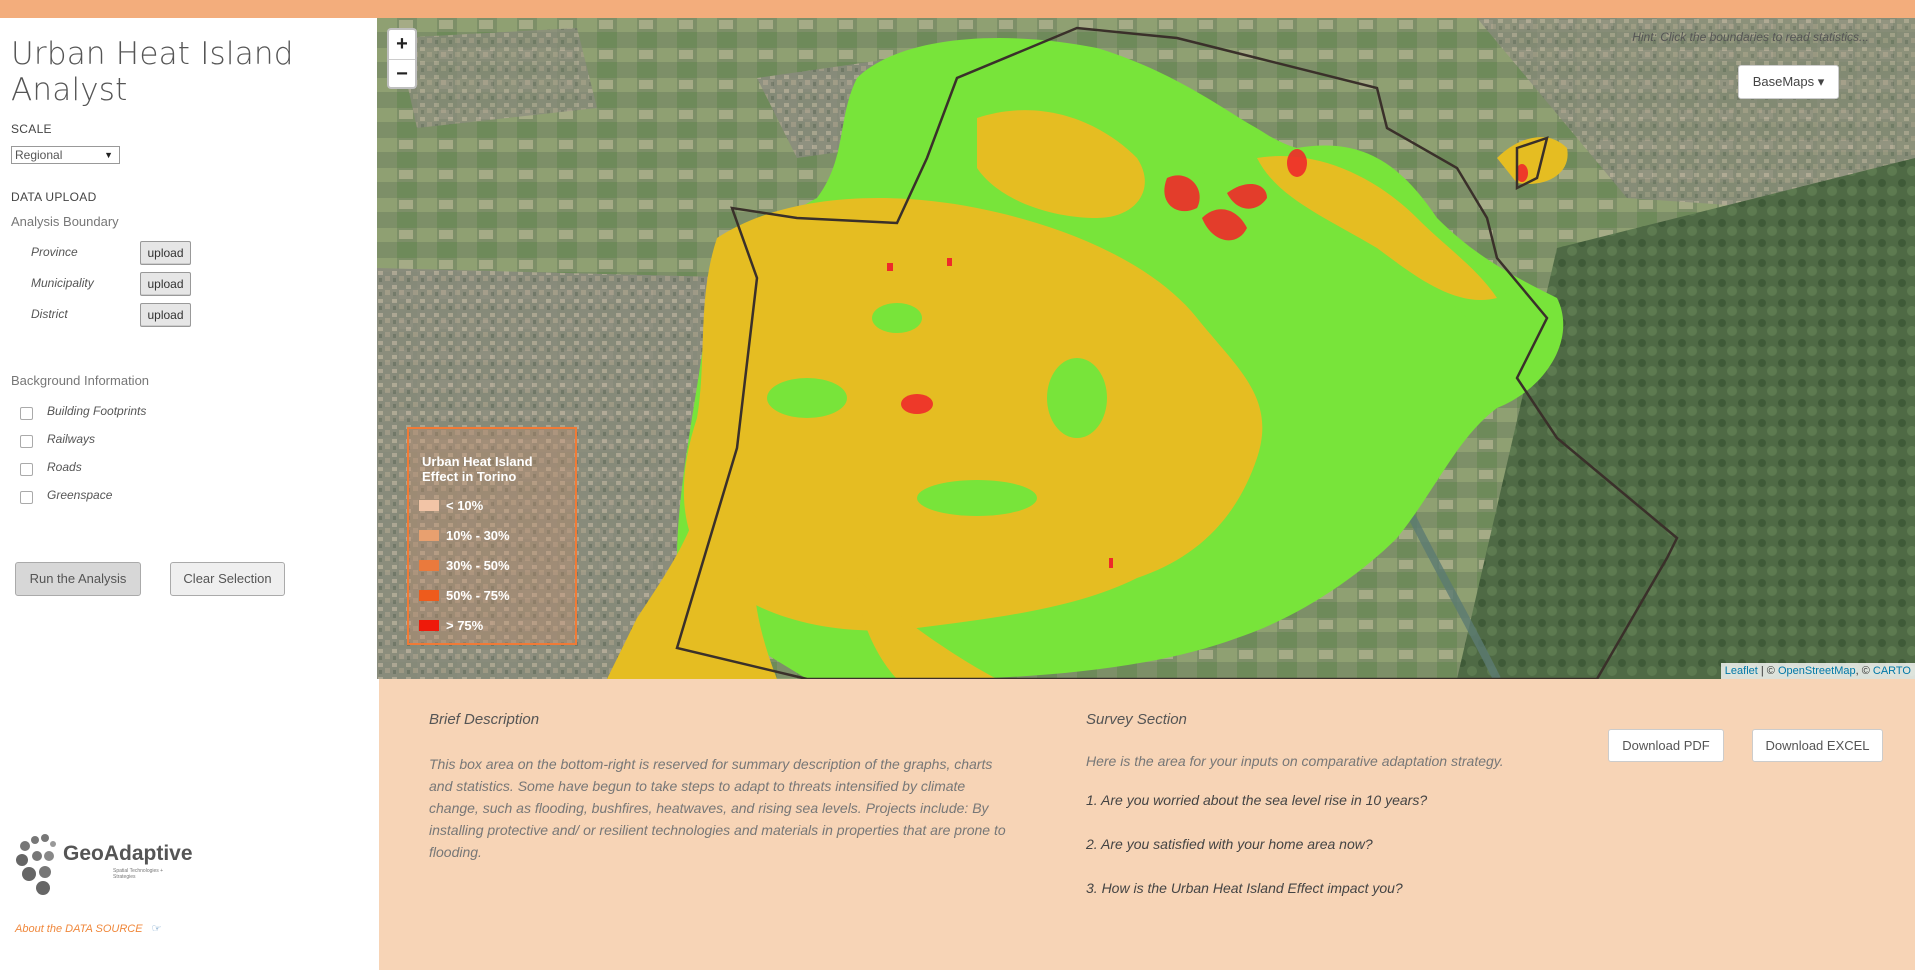 The width and height of the screenshot is (1915, 970). What do you see at coordinates (165, 284) in the screenshot?
I see `upload-municipality-button: upload` at bounding box center [165, 284].